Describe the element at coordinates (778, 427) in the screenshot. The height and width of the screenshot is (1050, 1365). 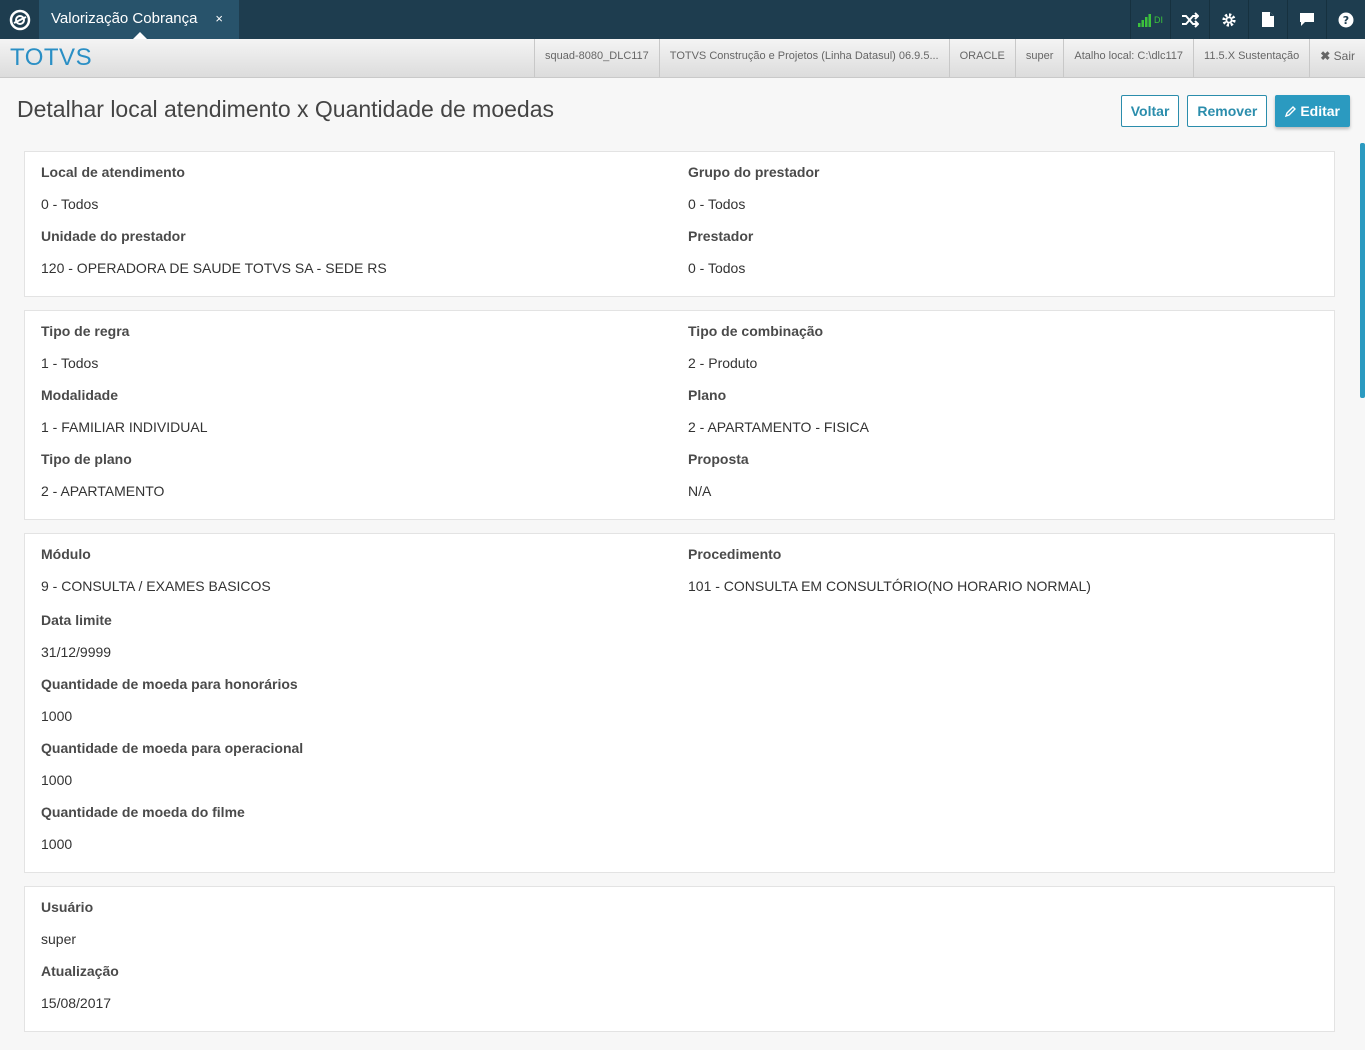
I see `field-value: 2 - APARTAMENTO - FISICA` at that location.